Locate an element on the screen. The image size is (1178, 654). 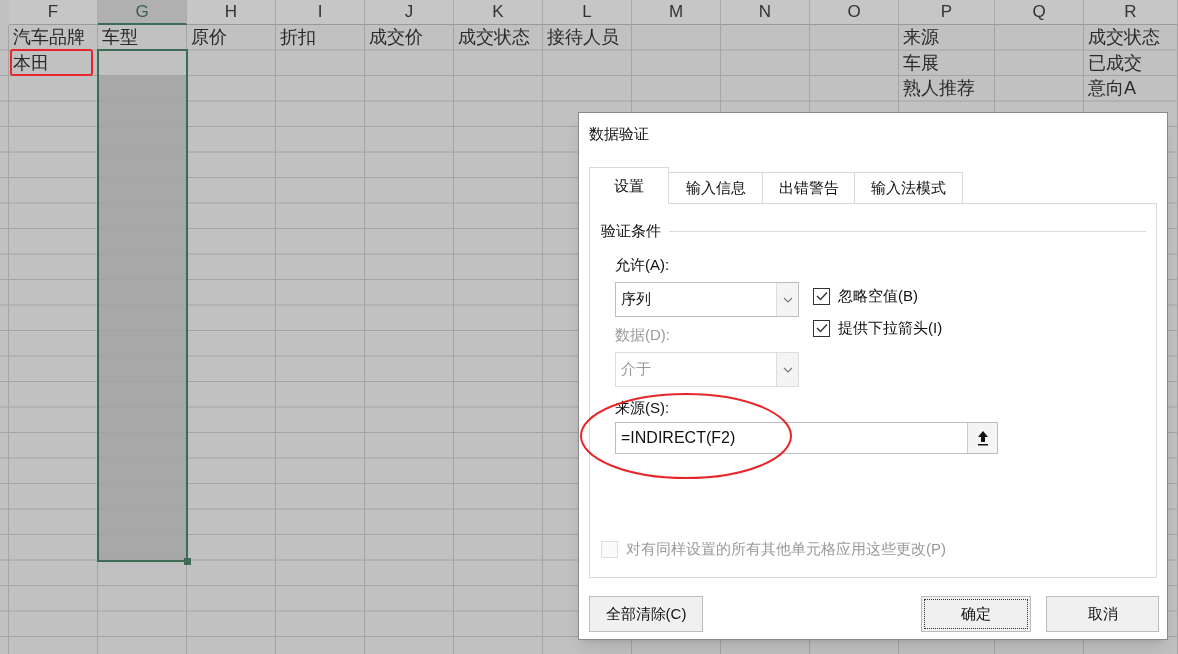
column-header: F is located at coordinates (53, 12).